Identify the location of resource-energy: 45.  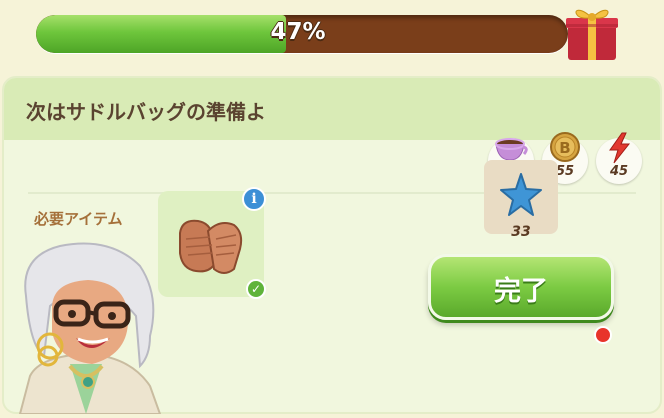
(619, 158).